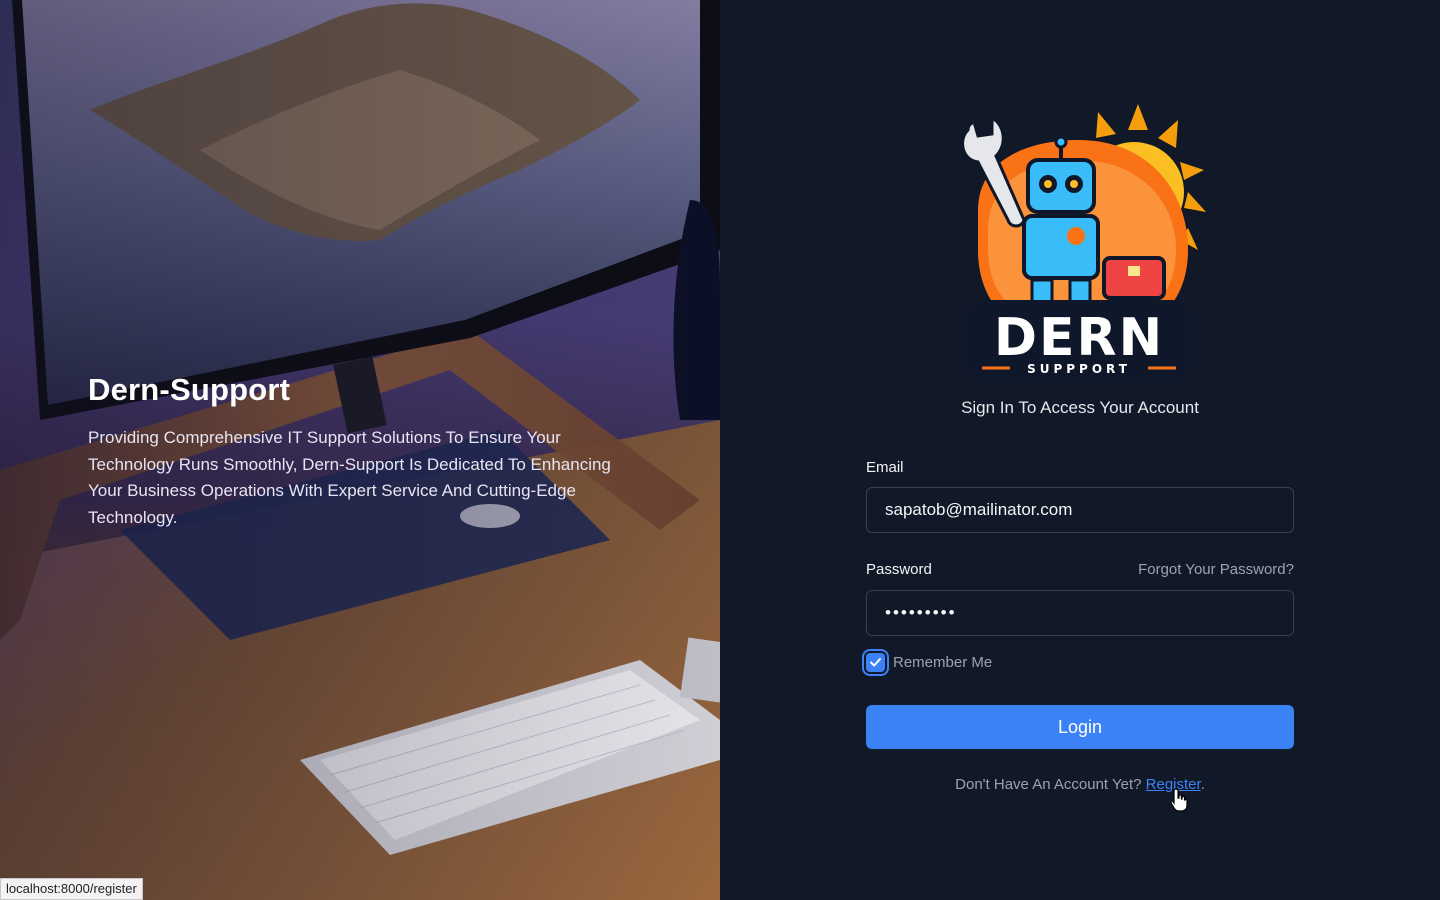  I want to click on remember-me: Remember Me, so click(929, 662).